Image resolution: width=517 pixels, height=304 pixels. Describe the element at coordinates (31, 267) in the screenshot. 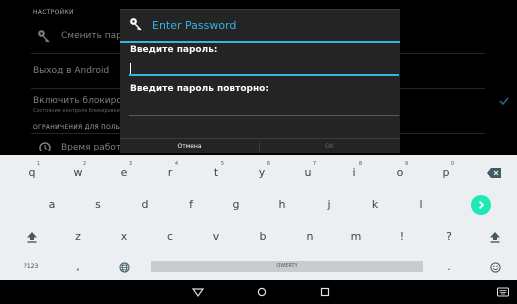

I see `symbols-key: ?123` at that location.